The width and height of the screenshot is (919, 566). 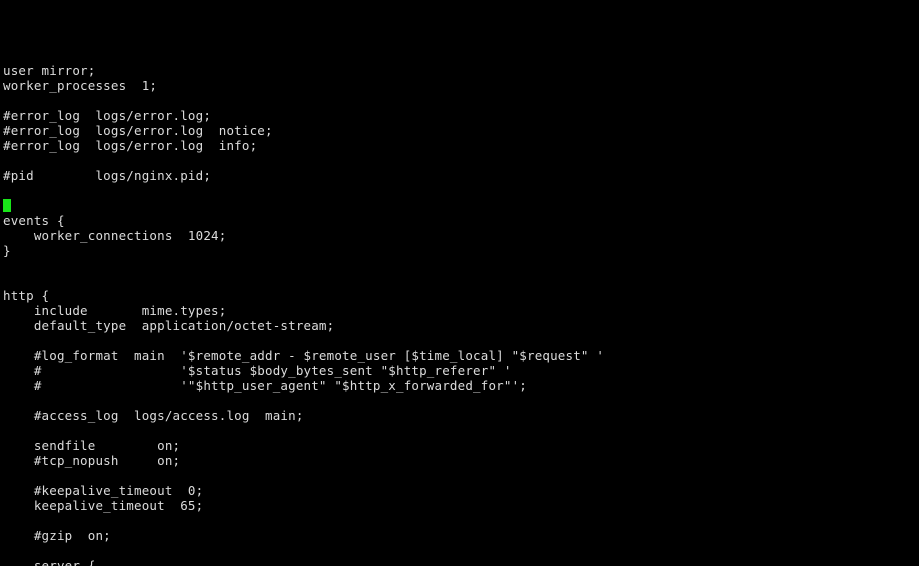 I want to click on terminal-line-text: #error_log logs/error.log info;, so click(x=130, y=145).